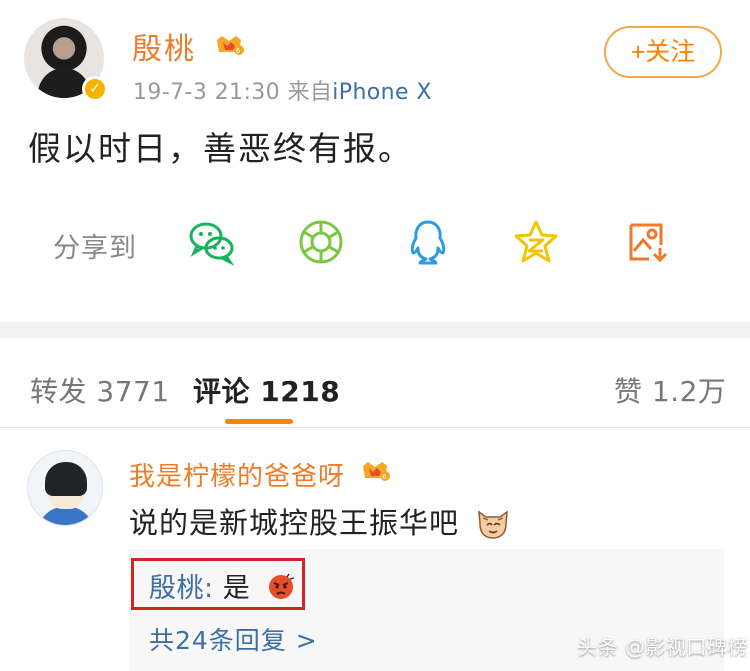  Describe the element at coordinates (382, 92) in the screenshot. I see `post-source: iPhone X` at that location.